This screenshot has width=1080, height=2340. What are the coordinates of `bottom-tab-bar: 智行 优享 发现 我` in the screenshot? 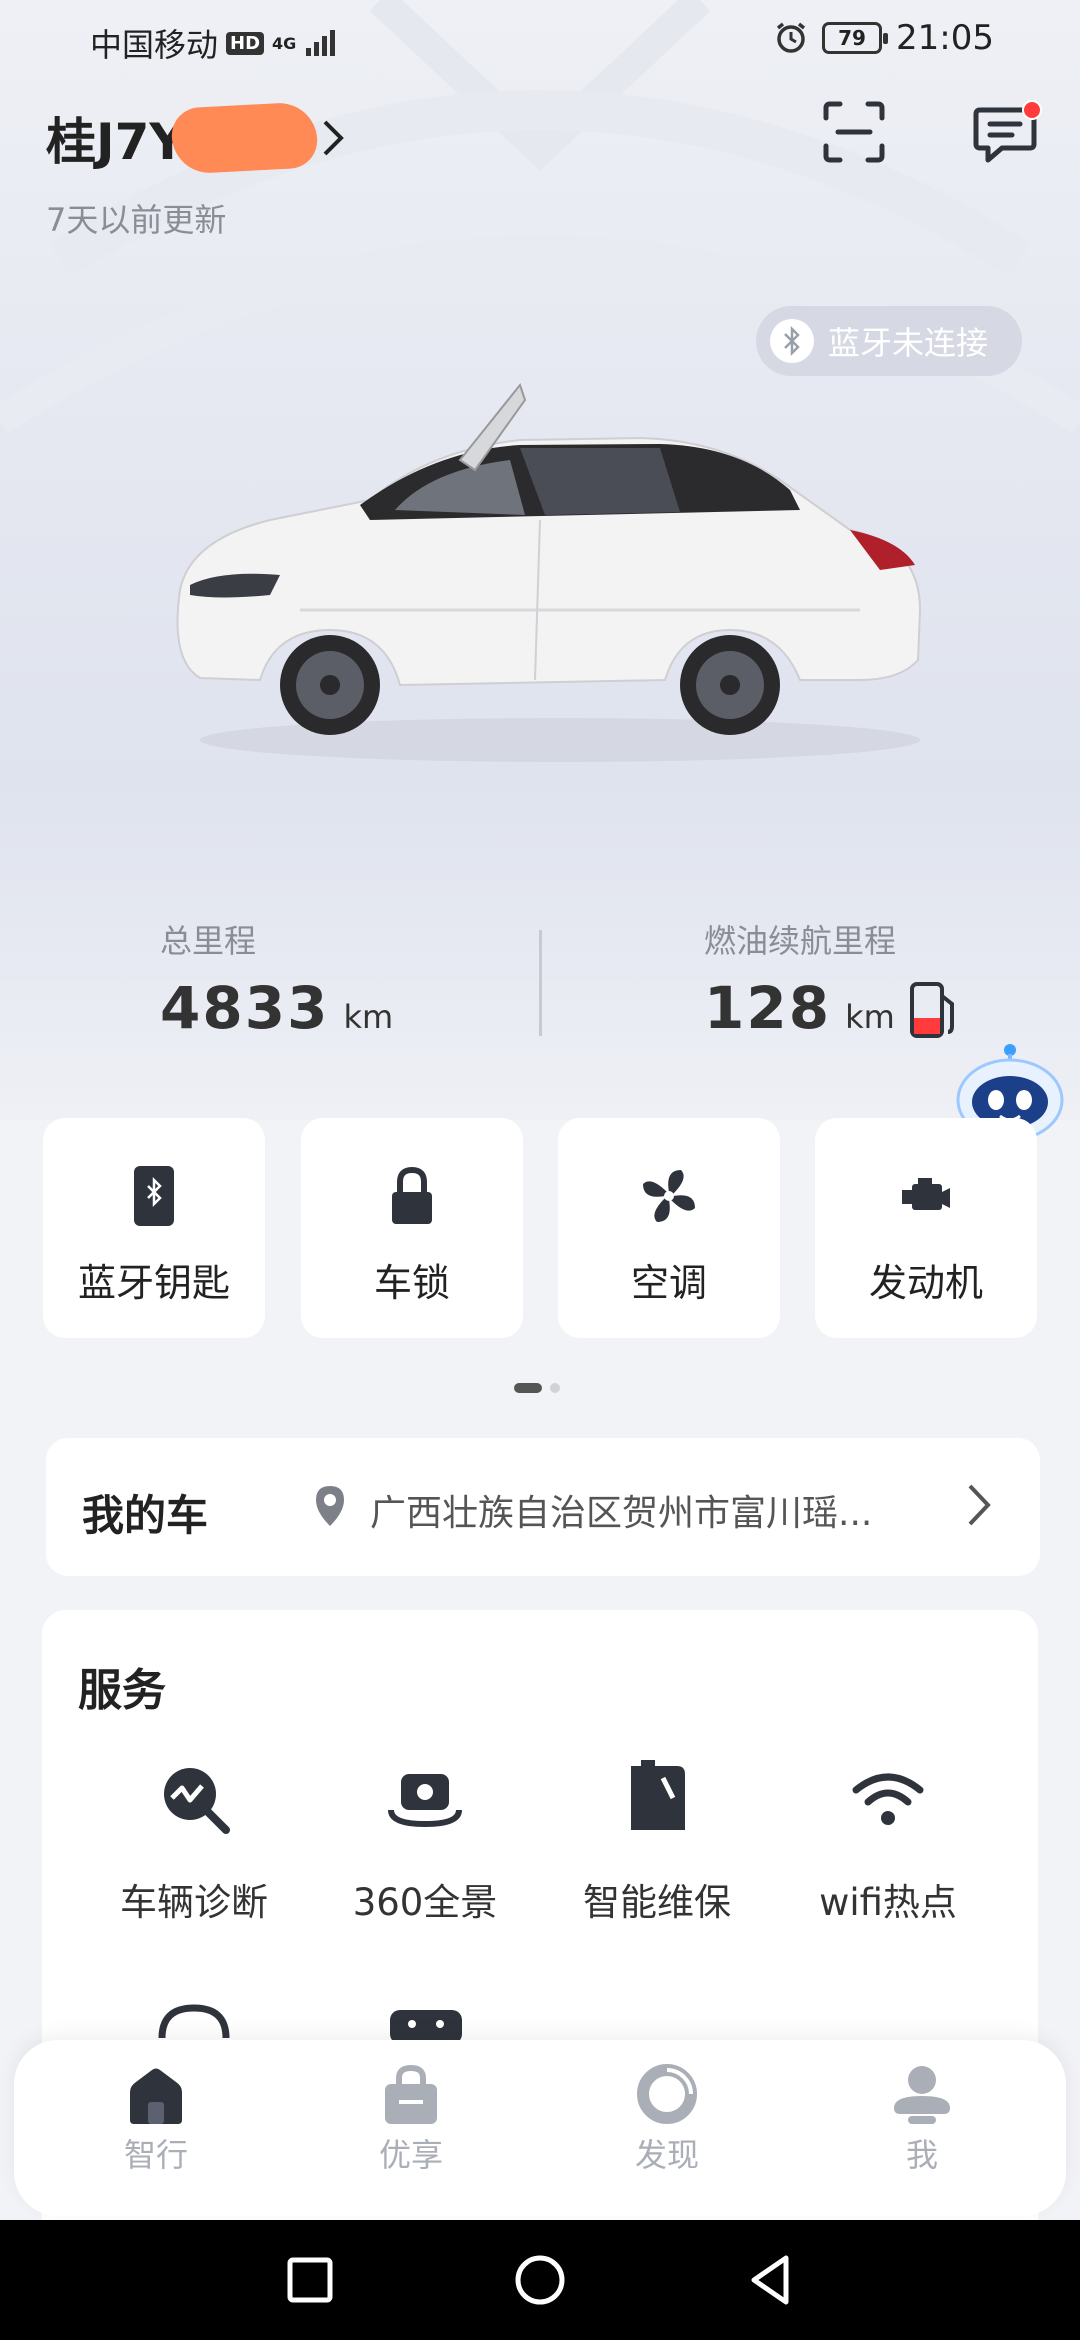 It's located at (540, 2128).